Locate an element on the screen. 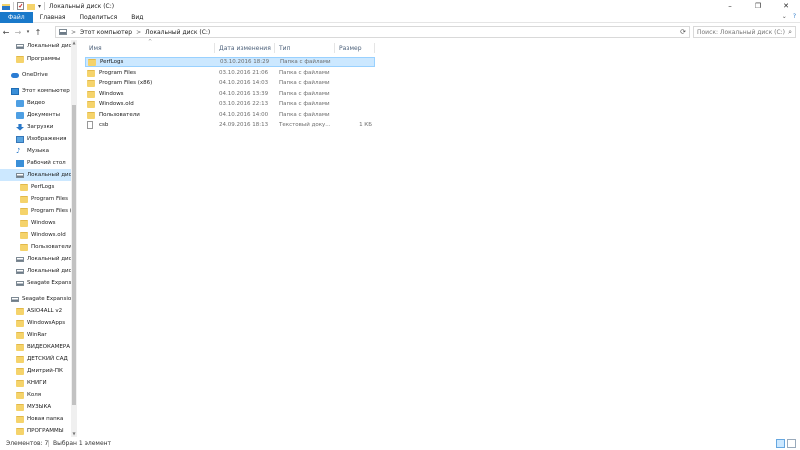 The height and width of the screenshot is (450, 800). view-switcher is located at coordinates (786, 443).